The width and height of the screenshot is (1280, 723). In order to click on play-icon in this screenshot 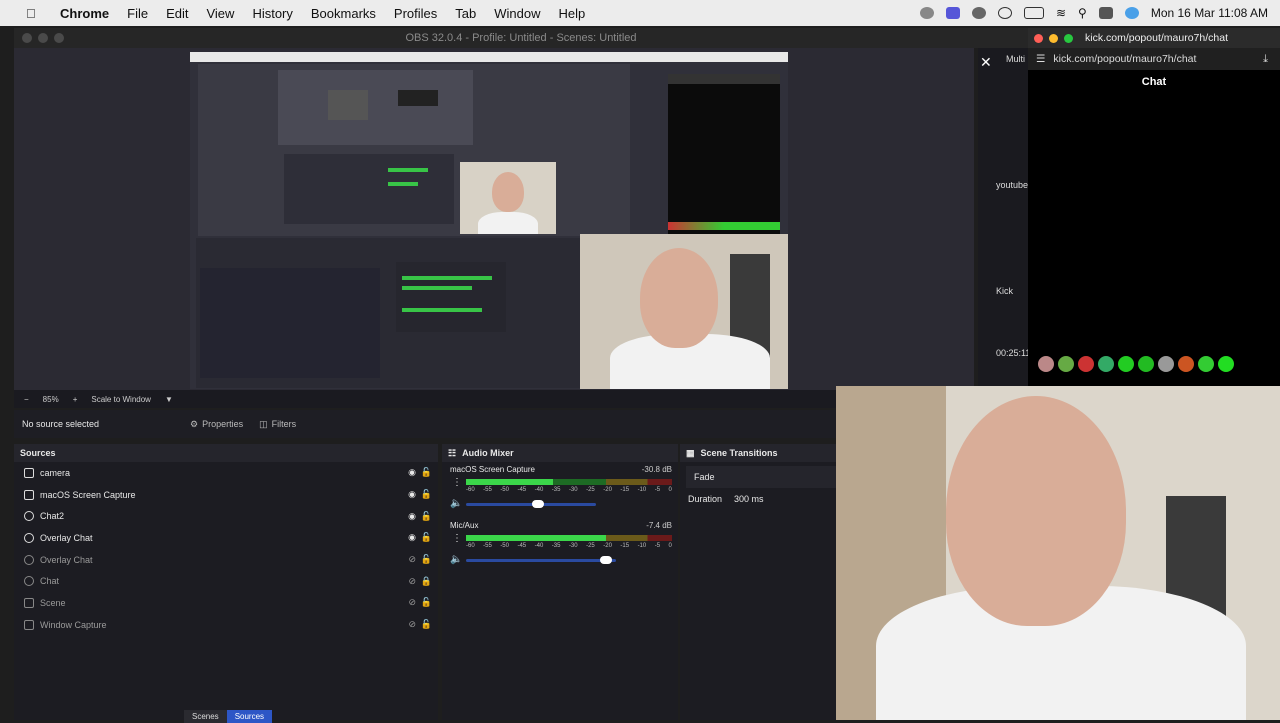, I will do `click(1004, 13)`.